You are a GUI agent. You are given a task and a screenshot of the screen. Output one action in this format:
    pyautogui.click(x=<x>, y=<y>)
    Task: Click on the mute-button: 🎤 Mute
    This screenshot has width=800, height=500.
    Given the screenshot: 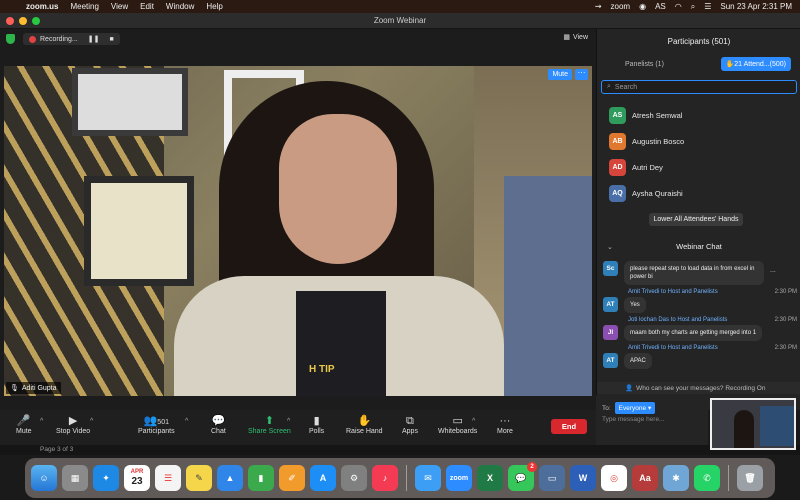 What is the action you would take?
    pyautogui.click(x=24, y=424)
    